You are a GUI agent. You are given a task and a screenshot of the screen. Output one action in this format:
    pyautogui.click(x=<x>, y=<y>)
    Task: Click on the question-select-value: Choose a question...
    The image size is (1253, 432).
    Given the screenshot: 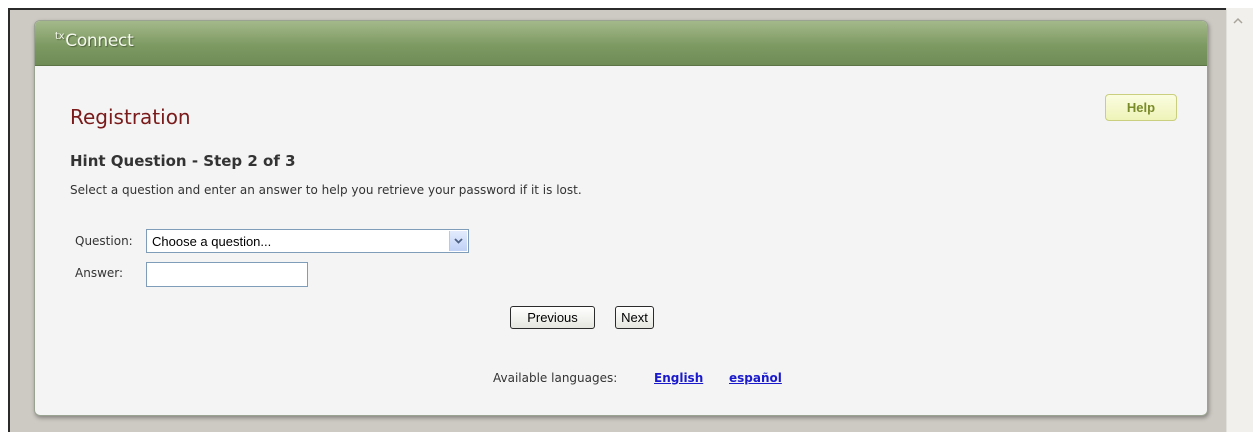 What is the action you would take?
    pyautogui.click(x=212, y=241)
    